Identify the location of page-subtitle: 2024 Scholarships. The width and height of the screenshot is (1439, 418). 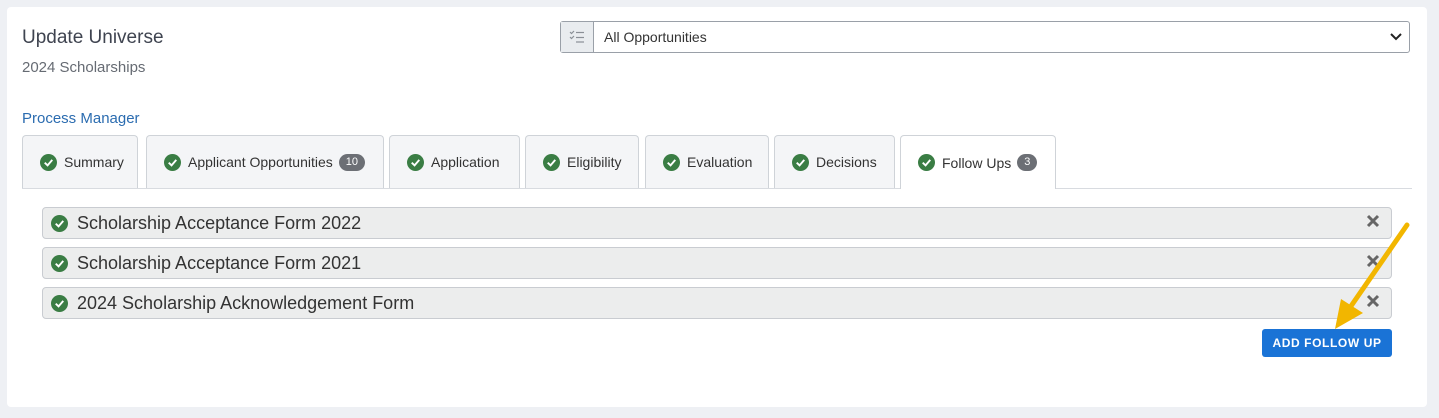
(84, 67).